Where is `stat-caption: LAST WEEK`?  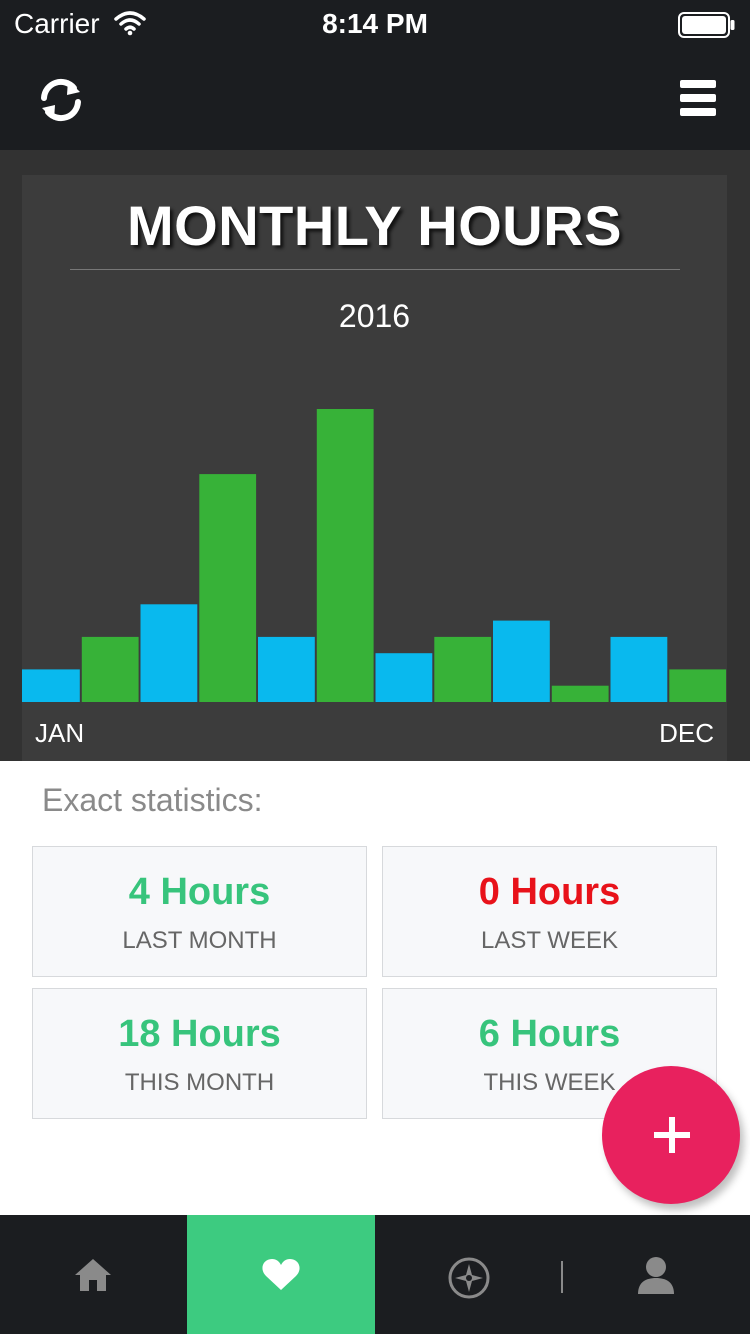
stat-caption: LAST WEEK is located at coordinates (549, 940).